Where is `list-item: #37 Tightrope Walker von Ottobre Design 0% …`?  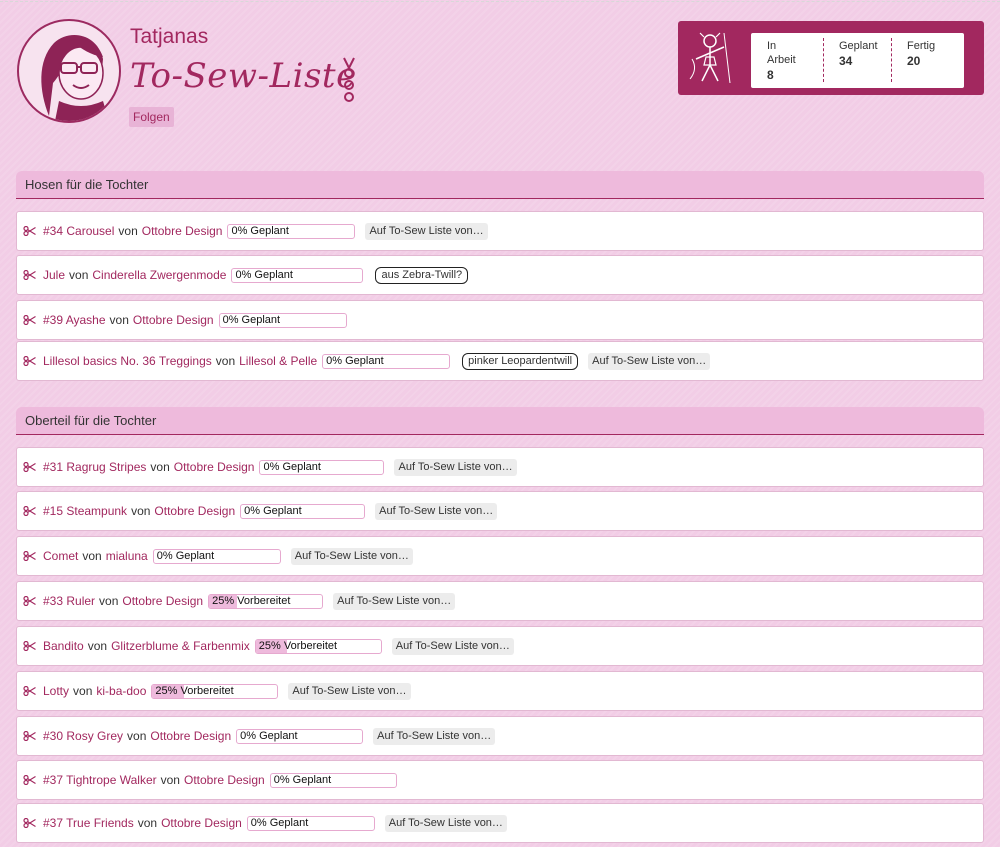
list-item: #37 Tightrope Walker von Ottobre Design 0% … is located at coordinates (500, 780).